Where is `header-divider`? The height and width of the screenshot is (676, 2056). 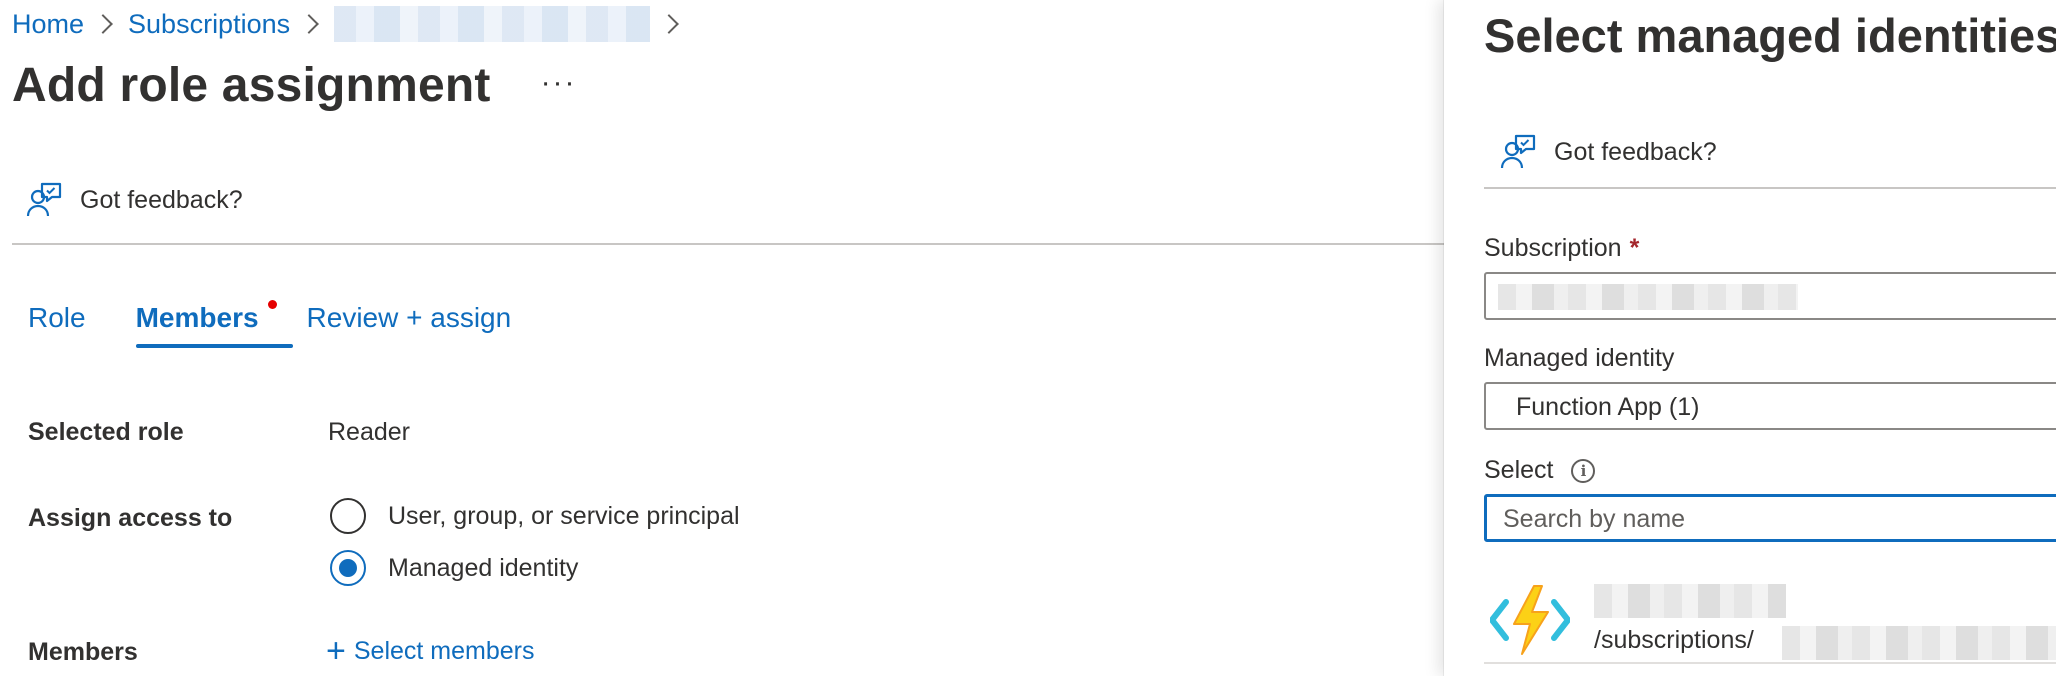 header-divider is located at coordinates (728, 244).